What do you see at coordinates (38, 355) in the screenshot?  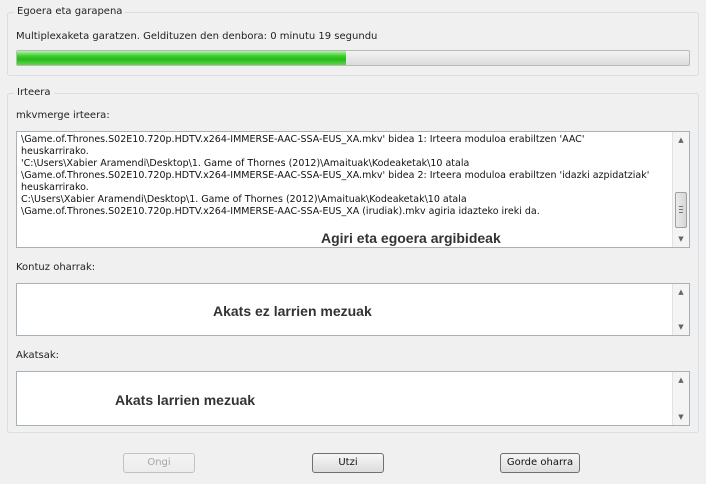 I see `errors-label: Akatsak:` at bounding box center [38, 355].